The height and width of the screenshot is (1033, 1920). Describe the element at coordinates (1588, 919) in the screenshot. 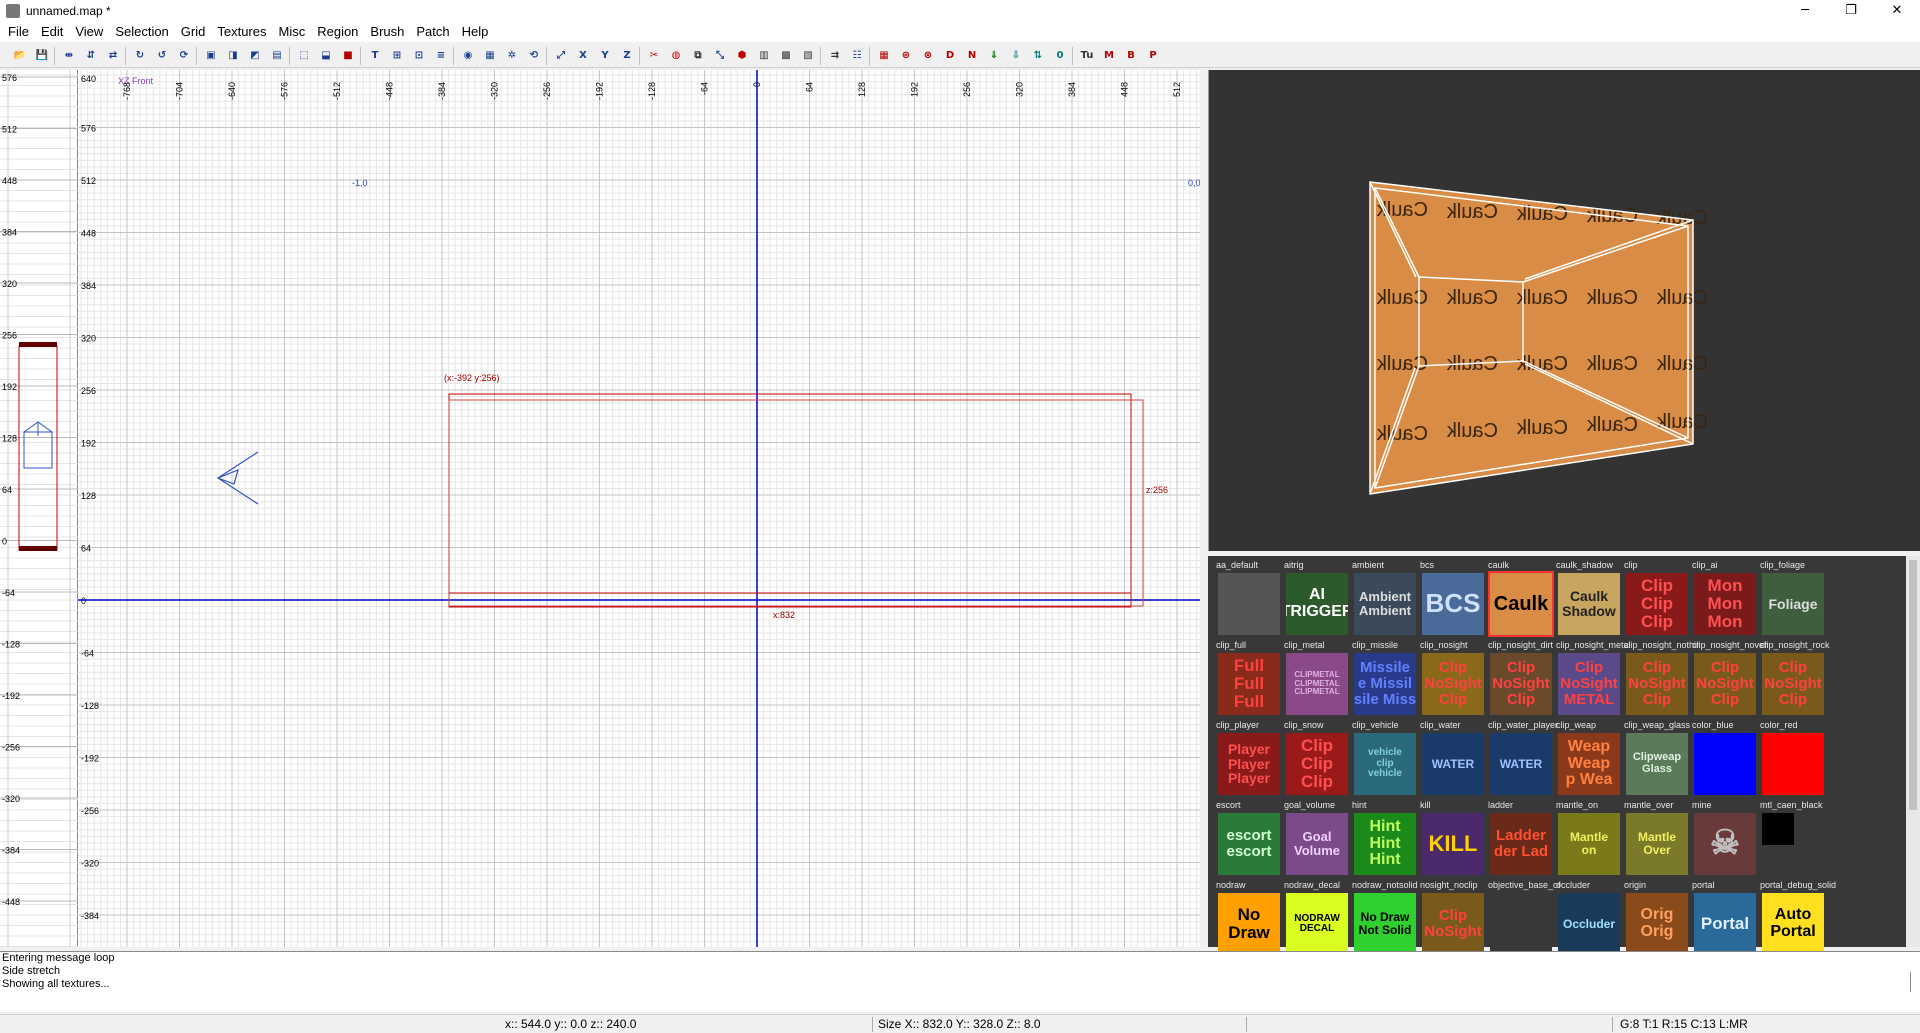

I see `texture-tile: occluder Occluder` at that location.